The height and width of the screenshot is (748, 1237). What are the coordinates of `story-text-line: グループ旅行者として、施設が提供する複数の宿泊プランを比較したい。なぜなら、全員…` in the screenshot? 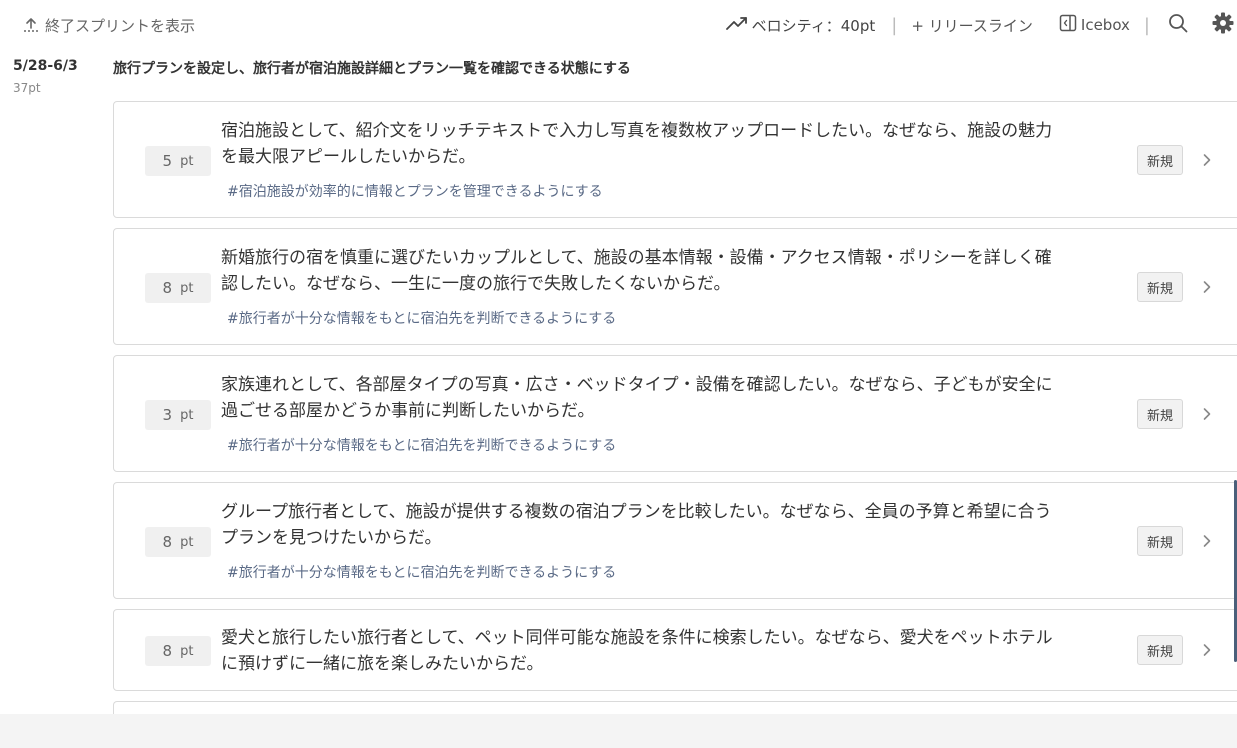 It's located at (636, 512).